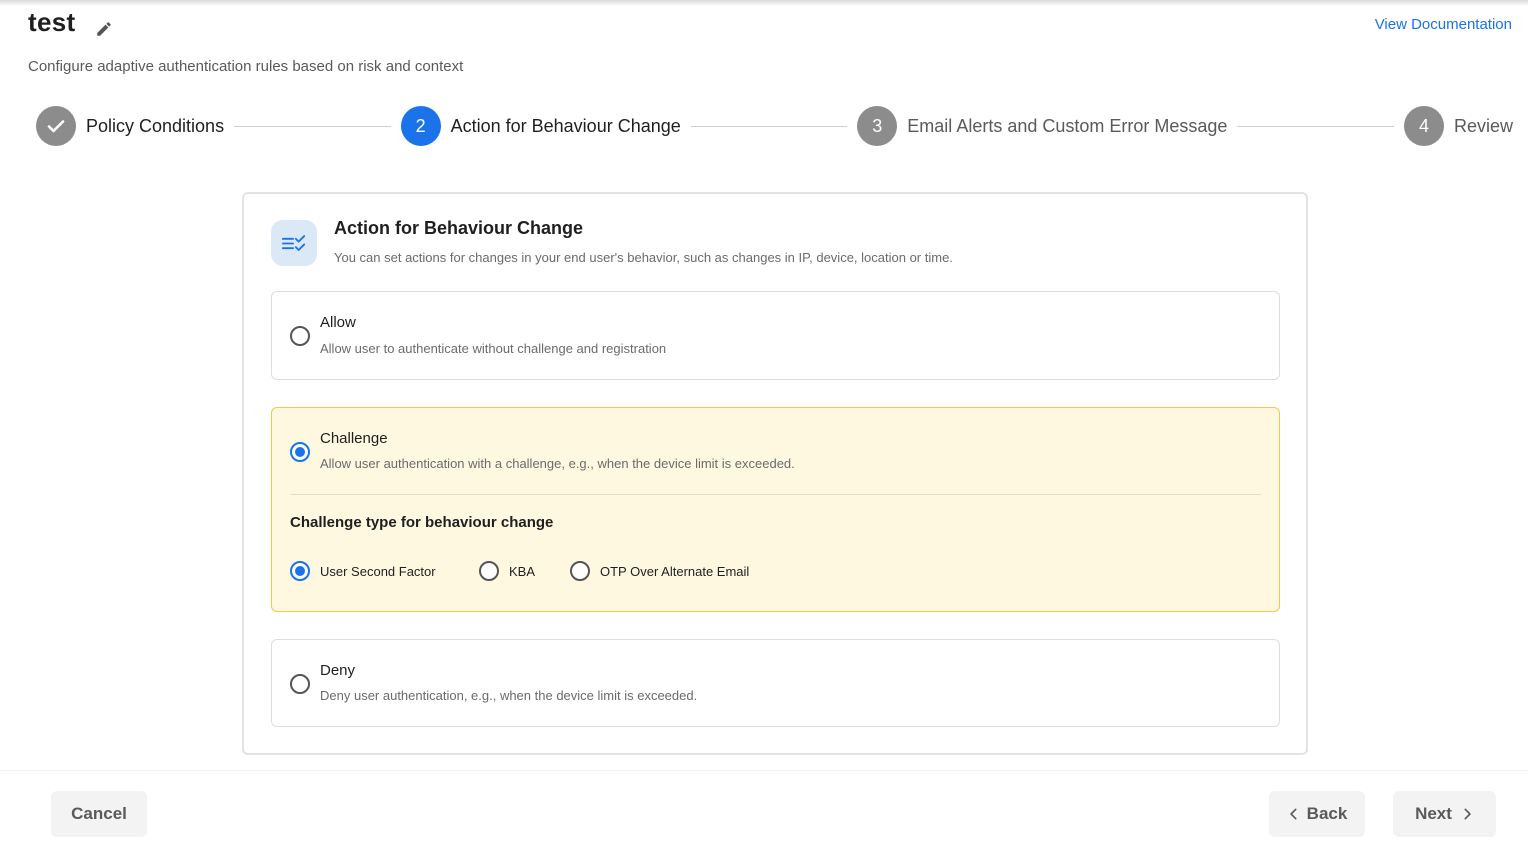 The image size is (1528, 846). I want to click on kba-label: KBA, so click(522, 571).